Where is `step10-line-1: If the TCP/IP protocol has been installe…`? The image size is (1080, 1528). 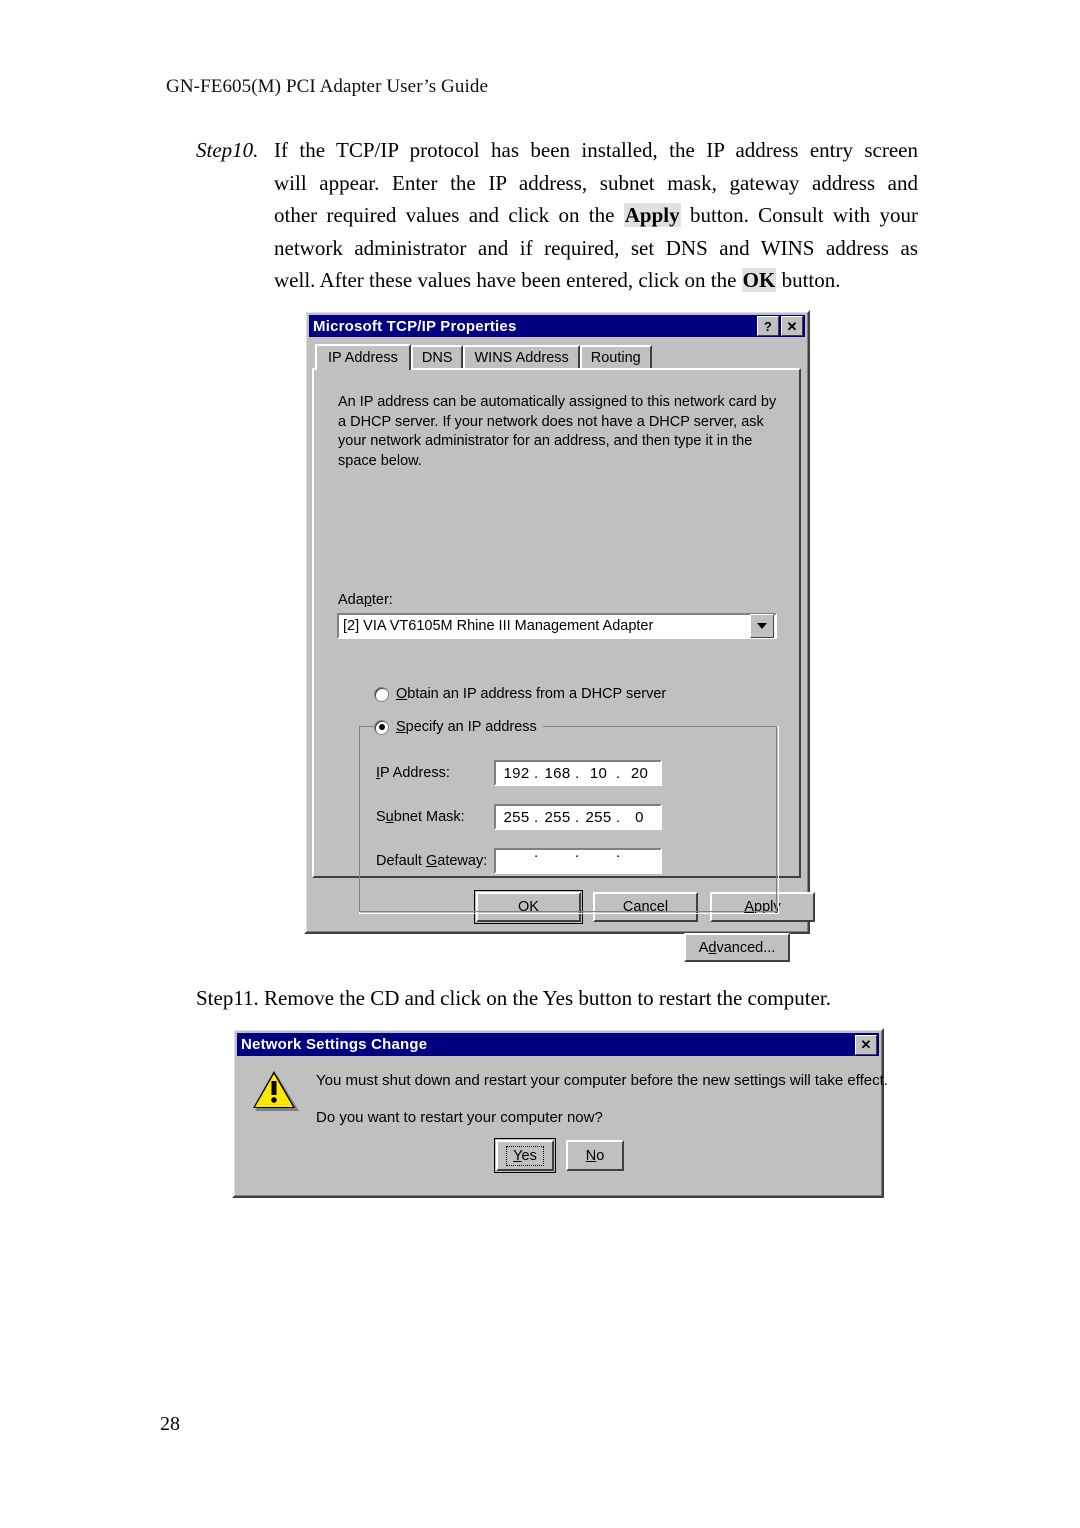 step10-line-1: If the TCP/IP protocol has been installe… is located at coordinates (596, 150).